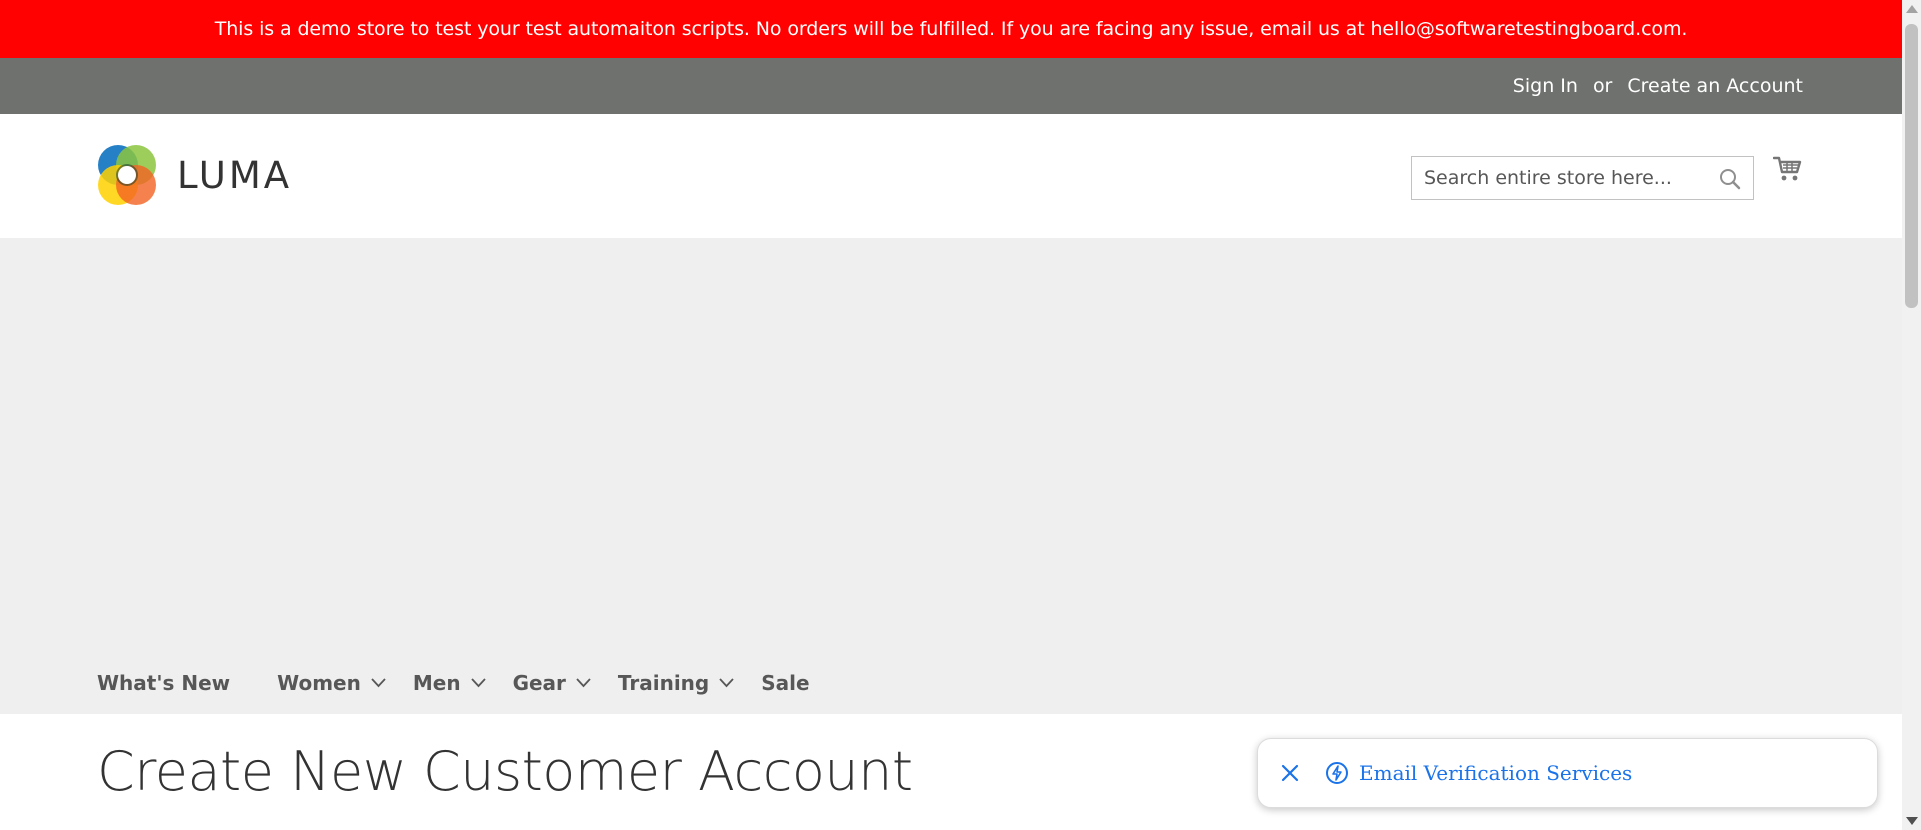 This screenshot has height=830, width=1921. Describe the element at coordinates (505, 771) in the screenshot. I see `page-title: Create New Customer Account` at that location.